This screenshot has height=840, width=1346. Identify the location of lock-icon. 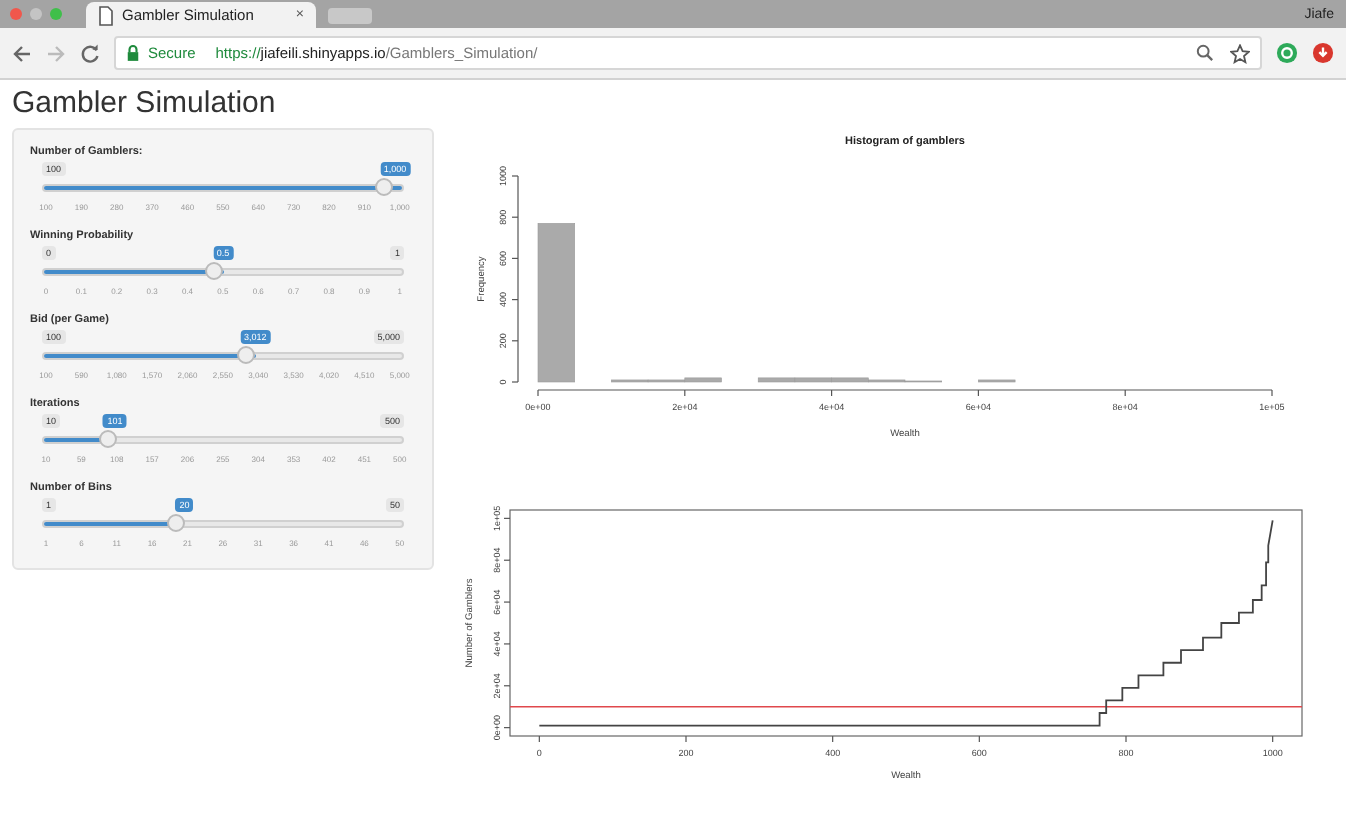
(133, 53).